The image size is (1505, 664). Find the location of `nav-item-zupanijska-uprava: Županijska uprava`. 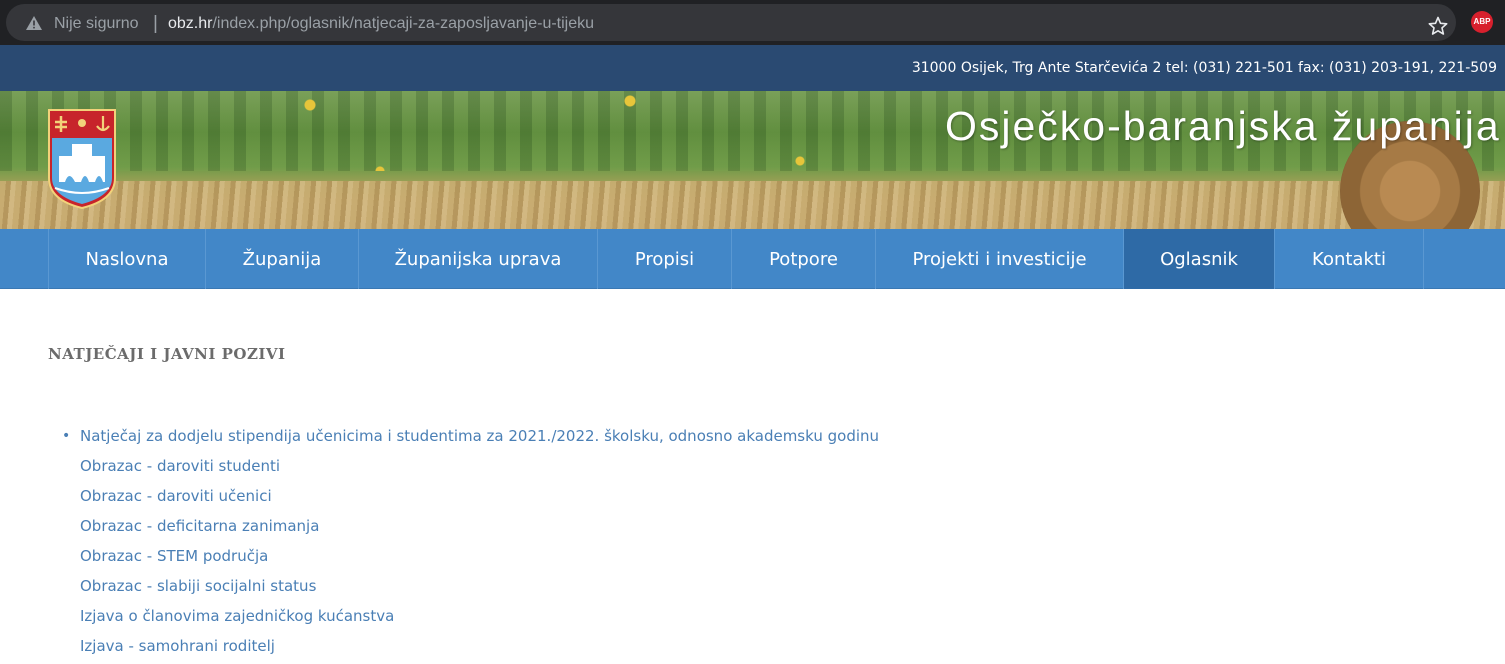

nav-item-zupanijska-uprava: Županijska uprava is located at coordinates (478, 259).